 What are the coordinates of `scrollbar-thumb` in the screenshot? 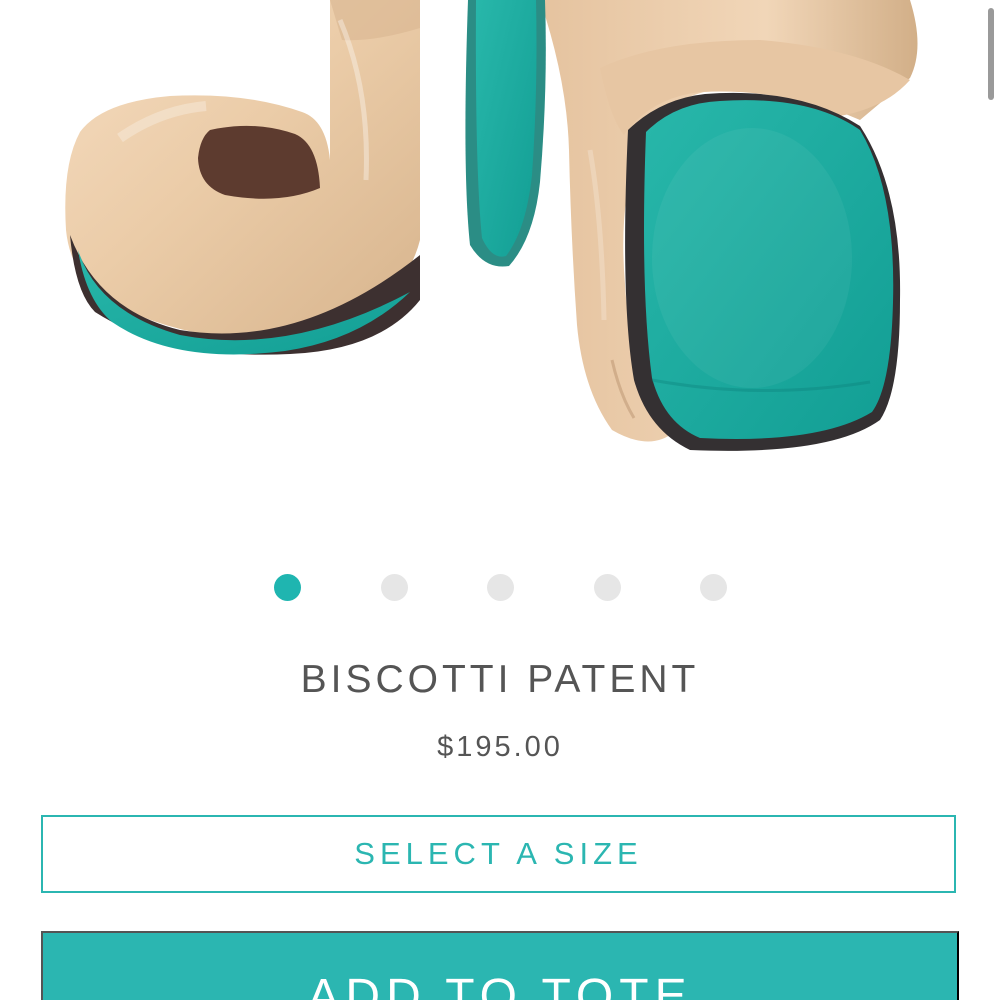 It's located at (991, 54).